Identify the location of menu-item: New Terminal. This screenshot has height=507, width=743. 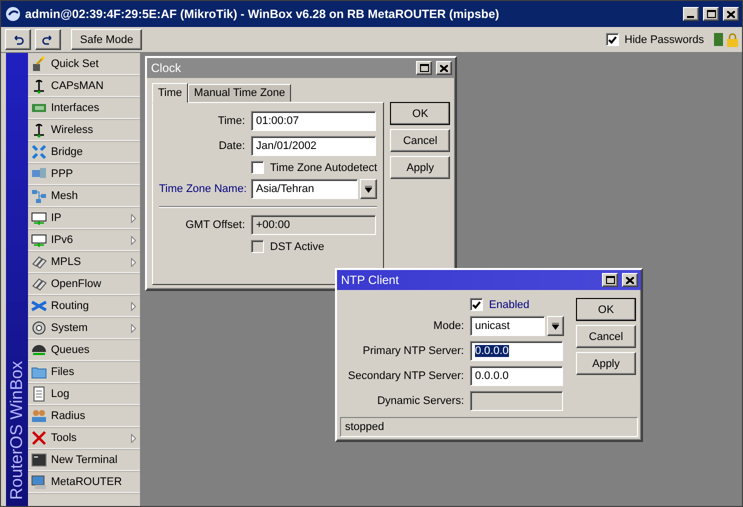
(84, 460).